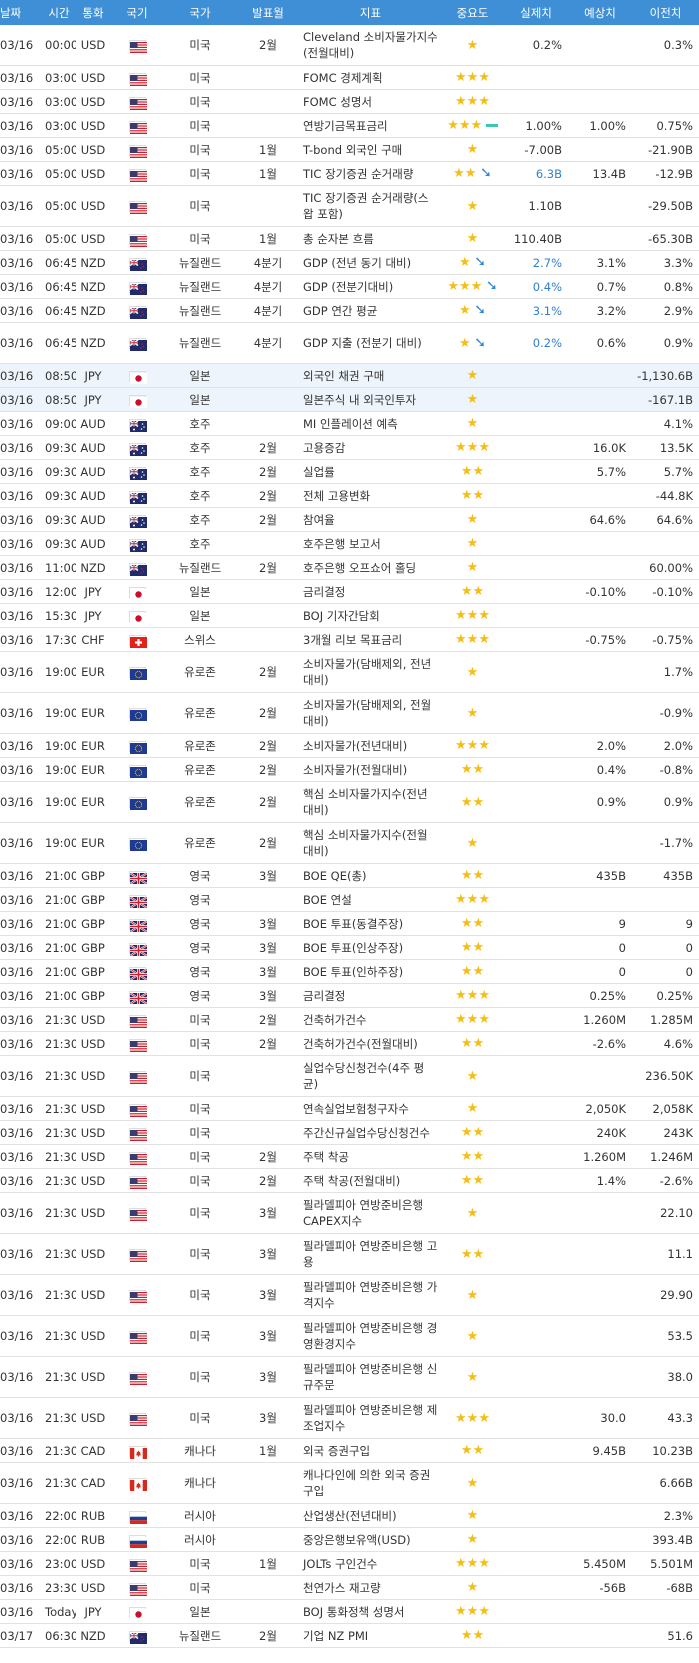  What do you see at coordinates (370, 672) in the screenshot?
I see `indicator-cell: 소비자물가(담배제외, 전년대비)` at bounding box center [370, 672].